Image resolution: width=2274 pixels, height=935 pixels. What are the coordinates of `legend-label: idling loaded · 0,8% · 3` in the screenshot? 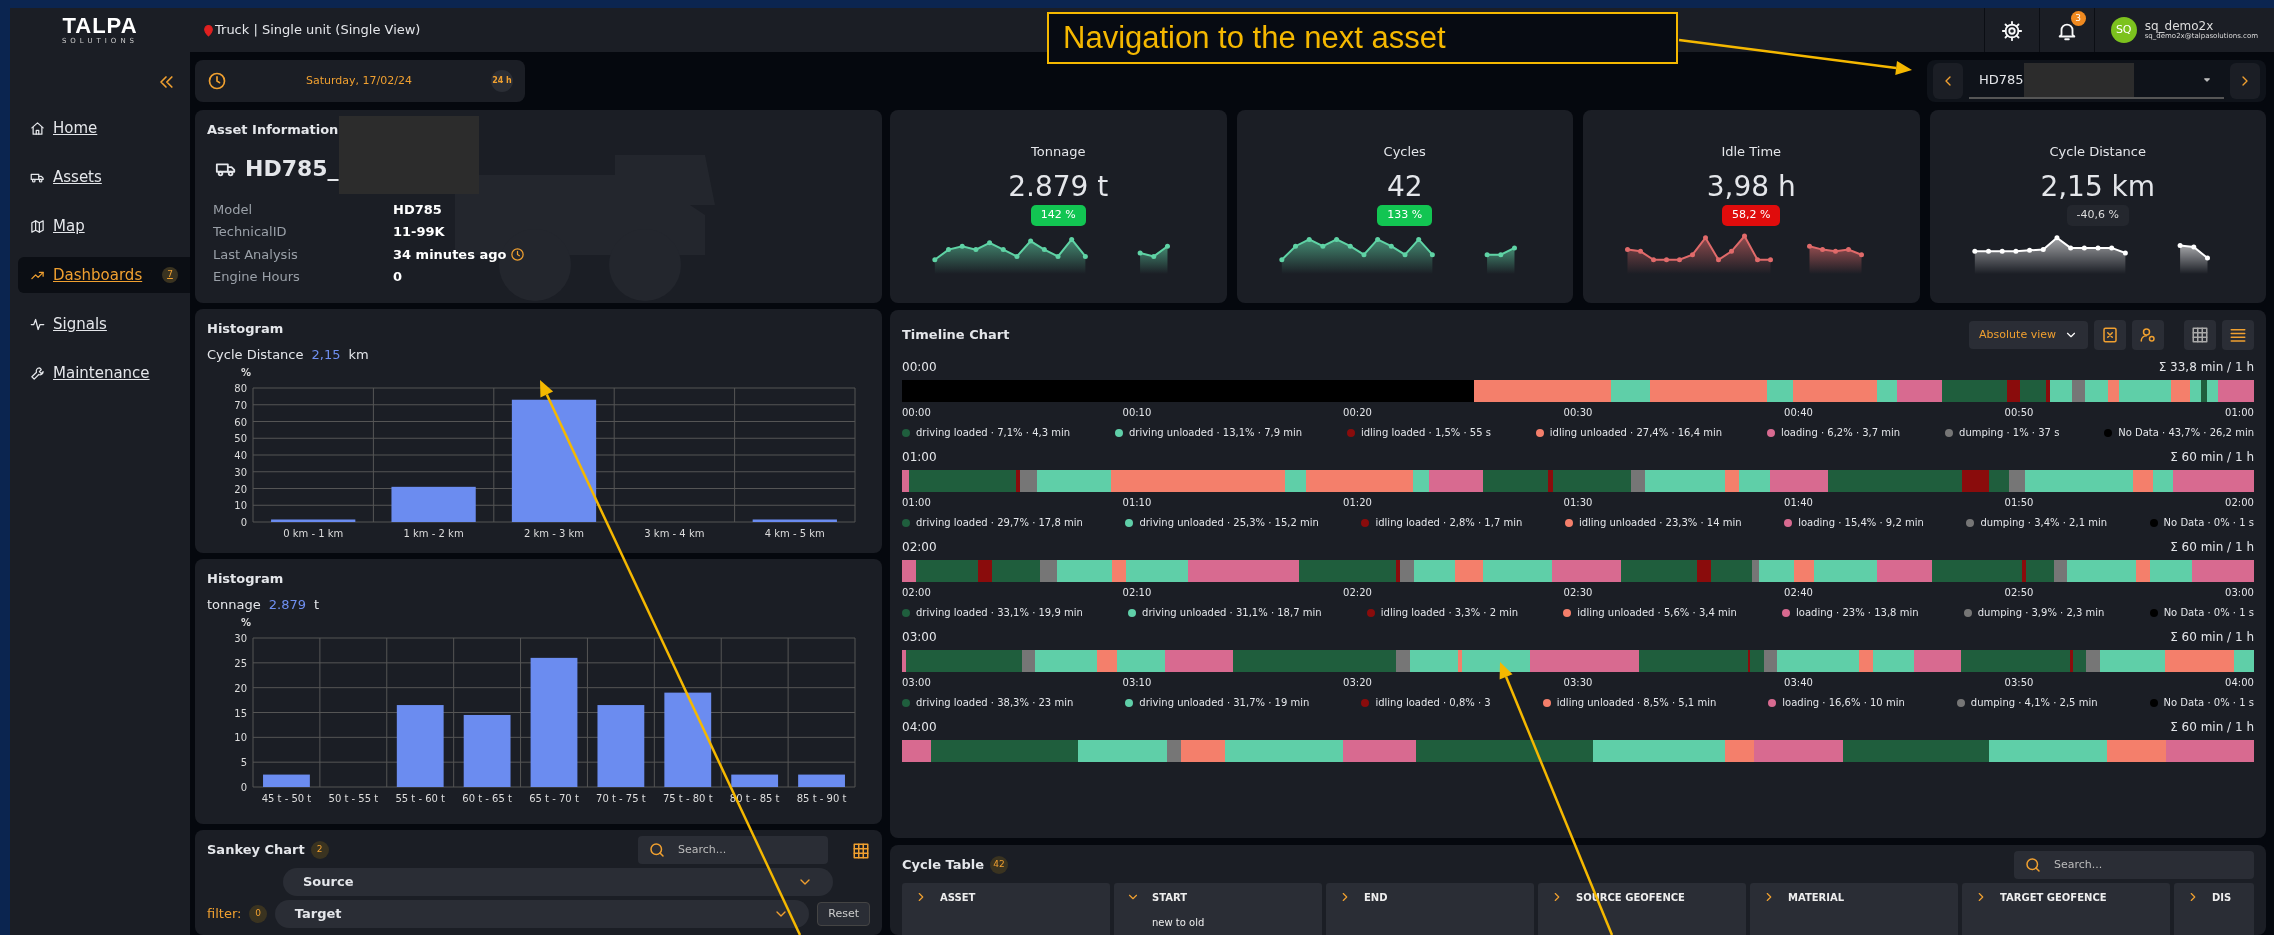 It's located at (1433, 703).